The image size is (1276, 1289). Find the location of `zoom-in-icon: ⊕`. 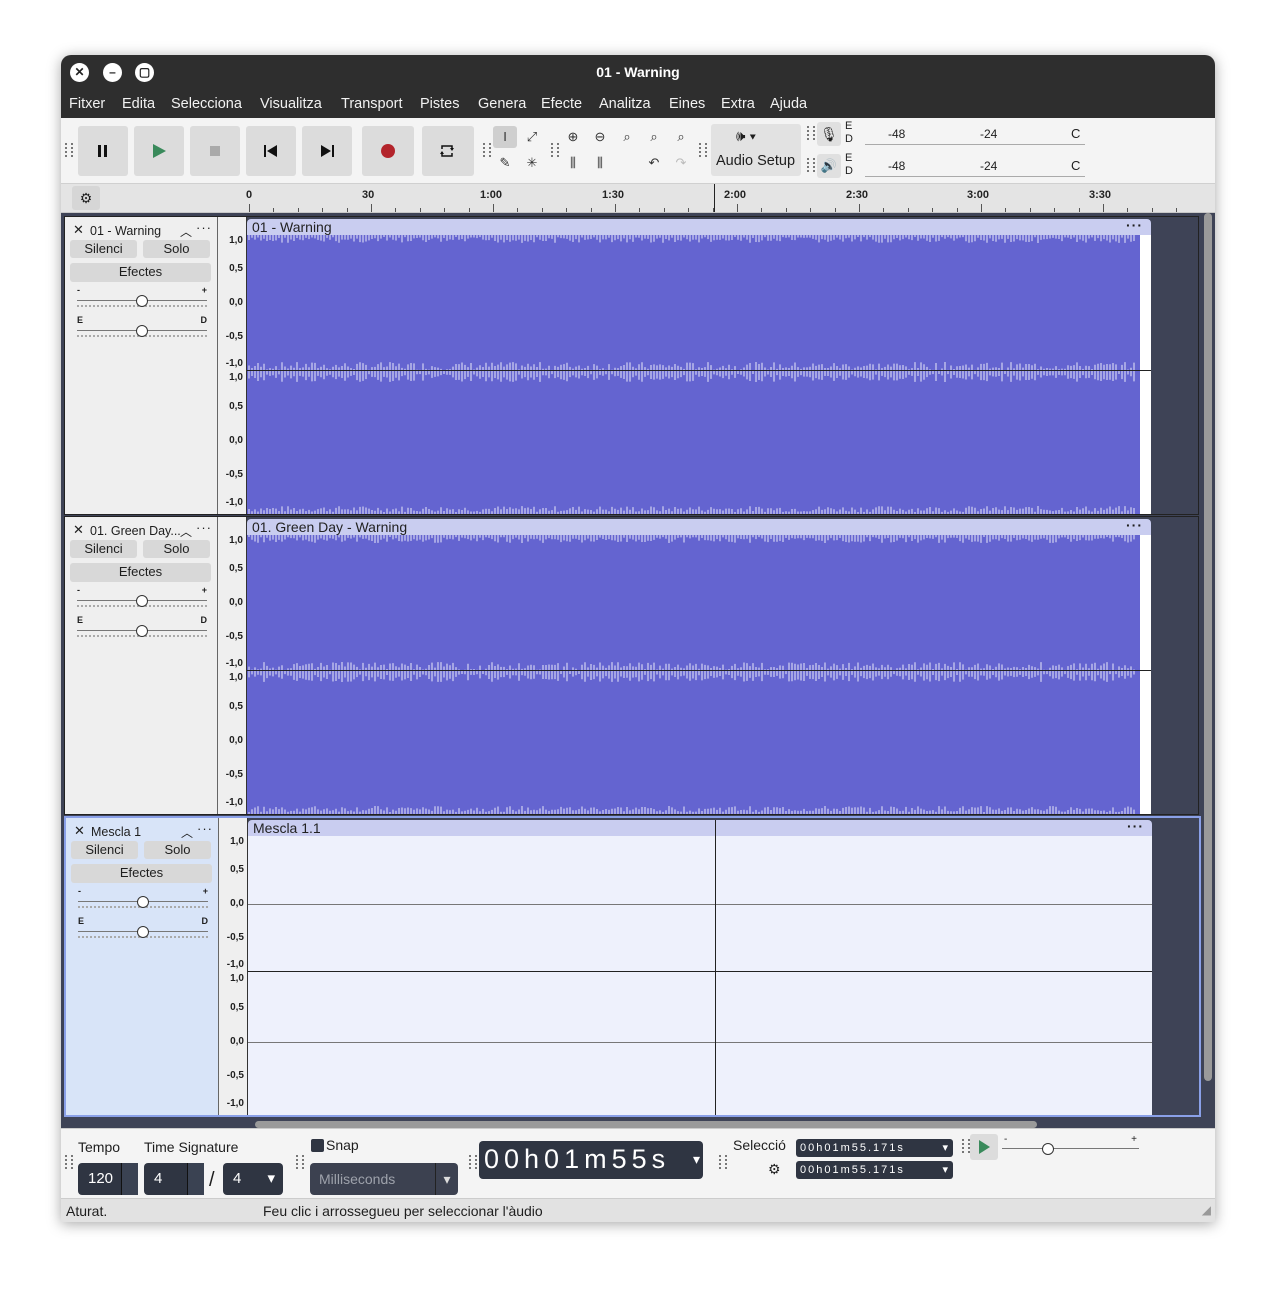

zoom-in-icon: ⊕ is located at coordinates (573, 137).